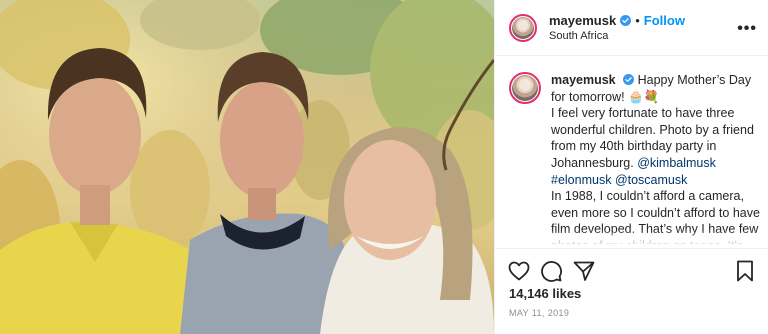 This screenshot has height=334, width=768. I want to click on likes-count: 14,146 likes, so click(545, 293).